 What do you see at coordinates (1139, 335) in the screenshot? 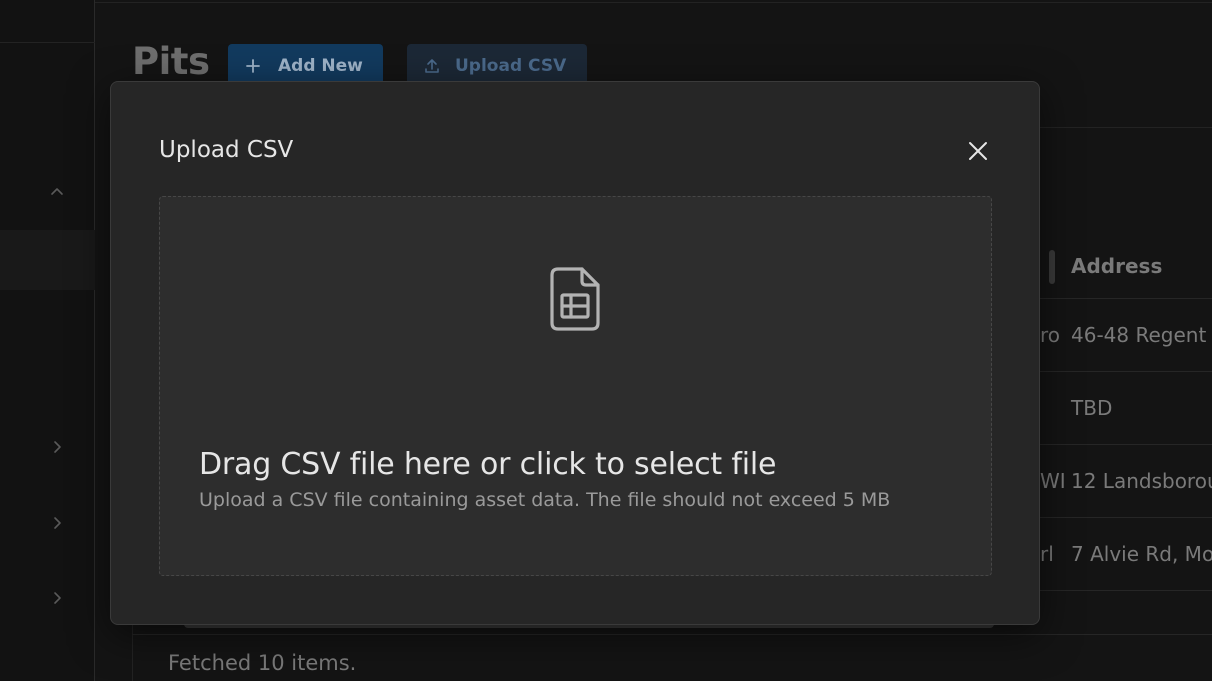
I see `table-cell-address: 46-48 Regent` at bounding box center [1139, 335].